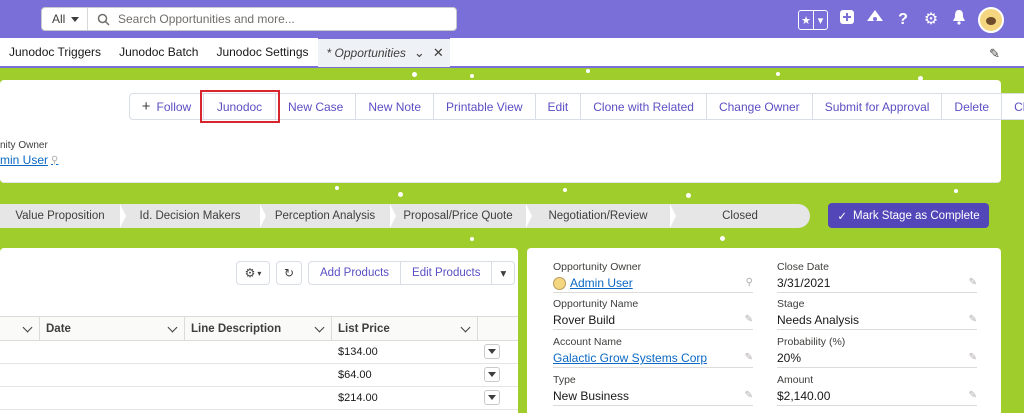  Describe the element at coordinates (991, 20) in the screenshot. I see `user-avatar` at that location.